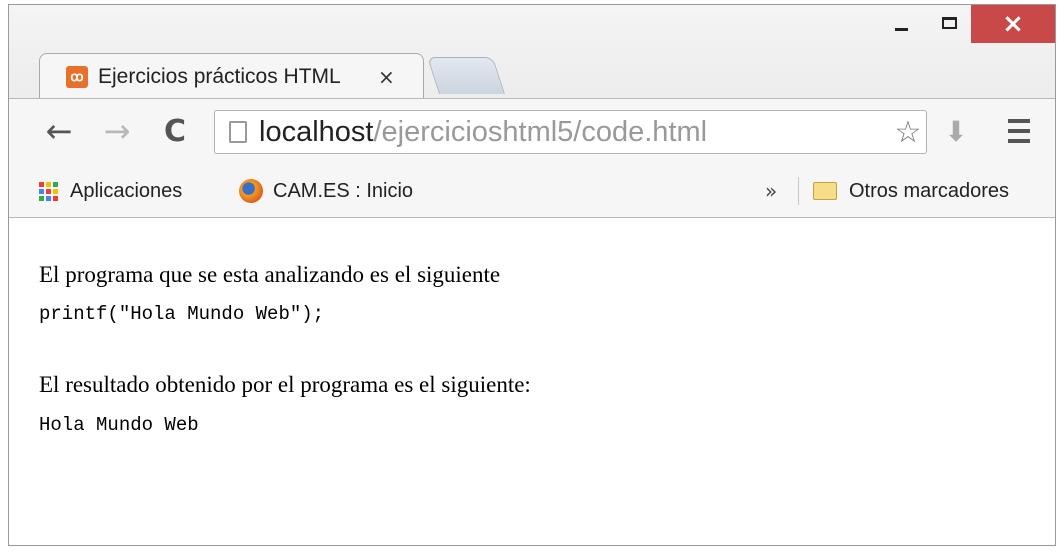  What do you see at coordinates (238, 132) in the screenshot?
I see `page-icon` at bounding box center [238, 132].